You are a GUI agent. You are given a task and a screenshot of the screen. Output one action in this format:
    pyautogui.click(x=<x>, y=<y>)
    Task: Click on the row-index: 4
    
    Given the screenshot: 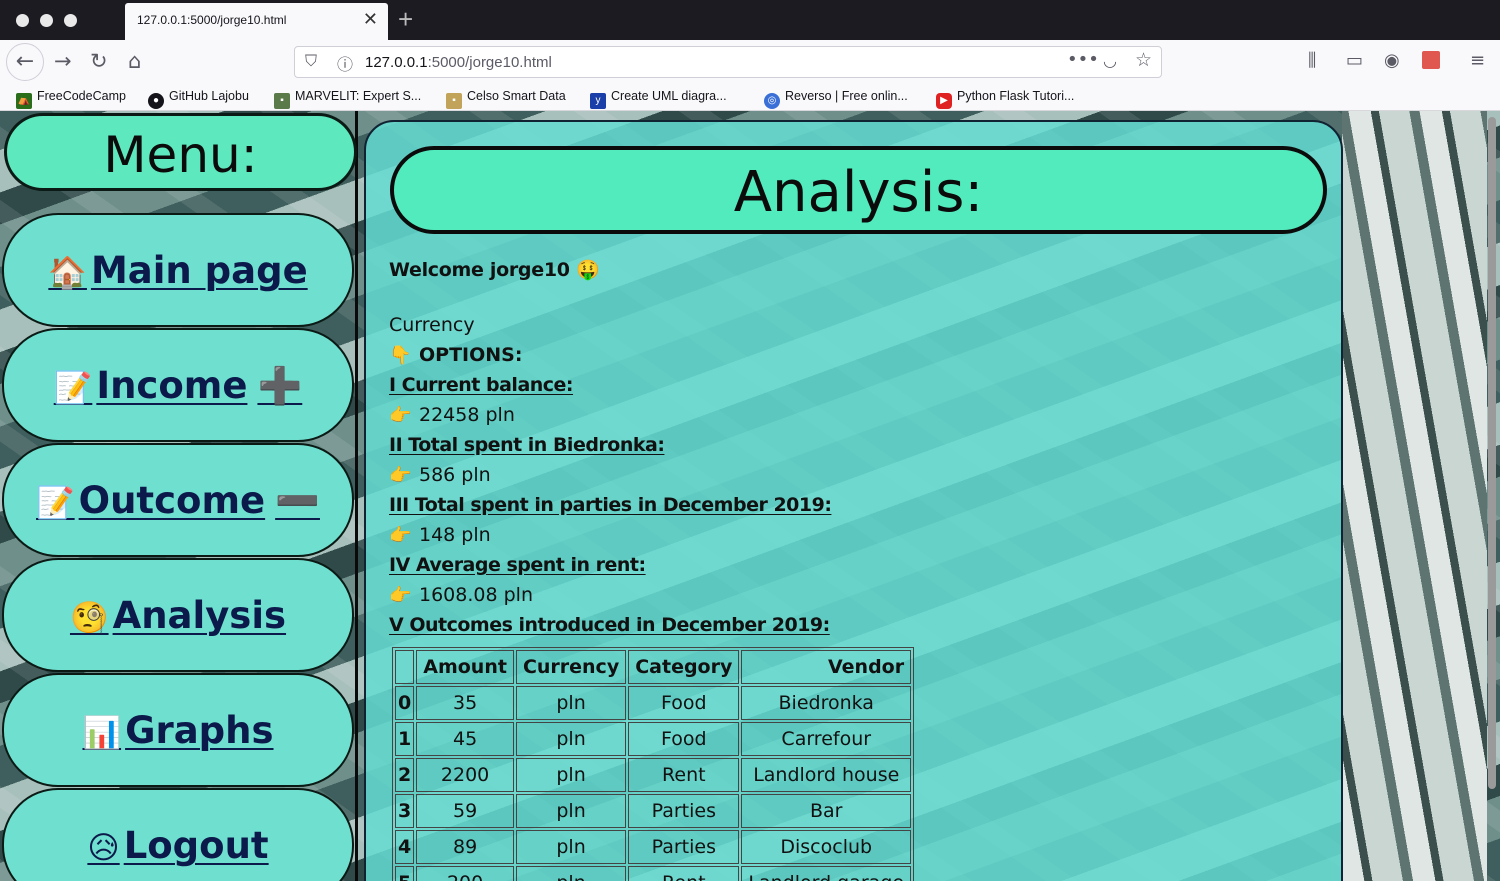 What is the action you would take?
    pyautogui.click(x=405, y=847)
    